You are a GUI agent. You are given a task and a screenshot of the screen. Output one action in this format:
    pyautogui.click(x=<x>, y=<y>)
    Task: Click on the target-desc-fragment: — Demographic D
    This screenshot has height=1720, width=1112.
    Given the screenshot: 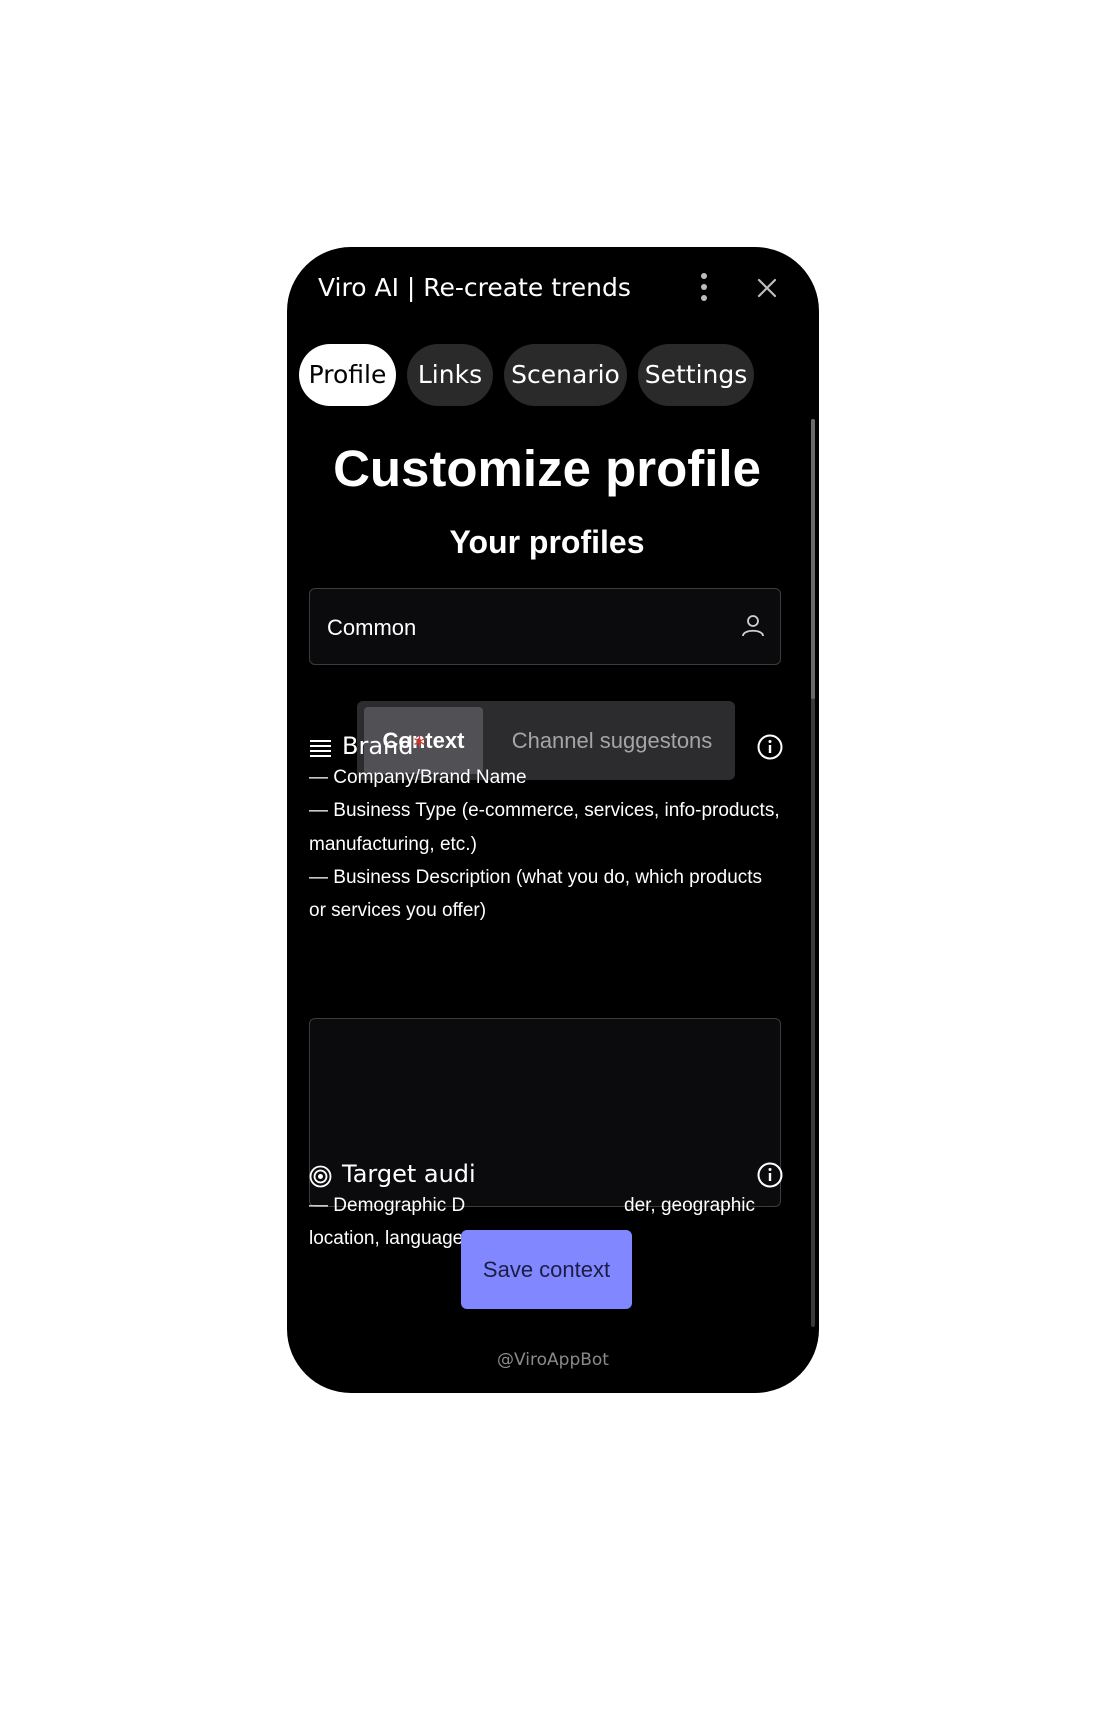 What is the action you would take?
    pyautogui.click(x=387, y=1205)
    